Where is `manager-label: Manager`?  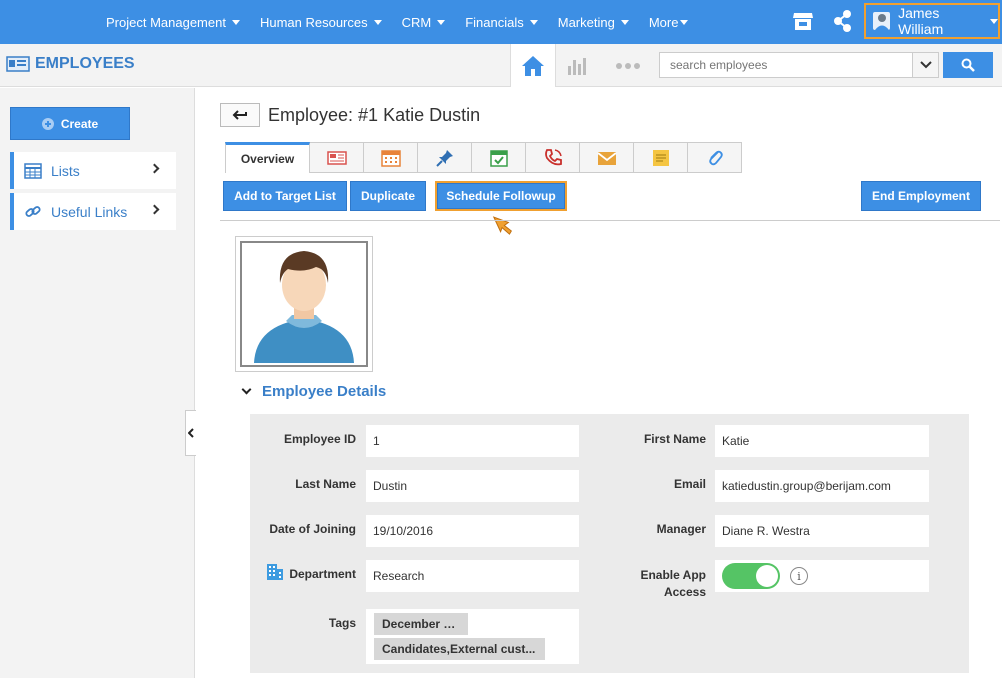
manager-label: Manager is located at coordinates (681, 529).